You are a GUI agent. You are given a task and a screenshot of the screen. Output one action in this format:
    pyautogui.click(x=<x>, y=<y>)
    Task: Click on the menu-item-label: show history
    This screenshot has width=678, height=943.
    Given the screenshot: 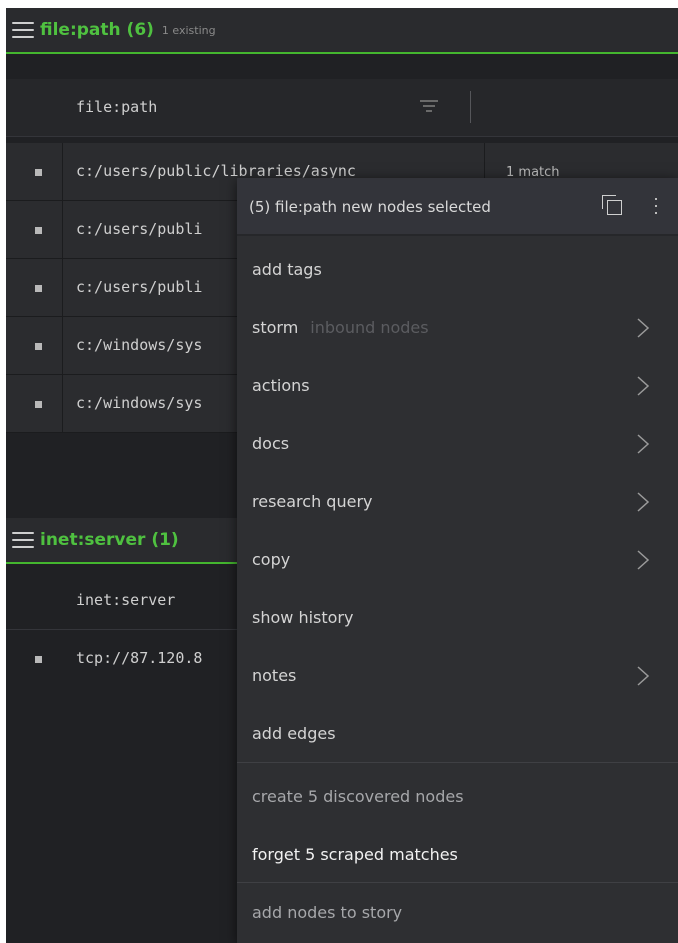 What is the action you would take?
    pyautogui.click(x=303, y=617)
    